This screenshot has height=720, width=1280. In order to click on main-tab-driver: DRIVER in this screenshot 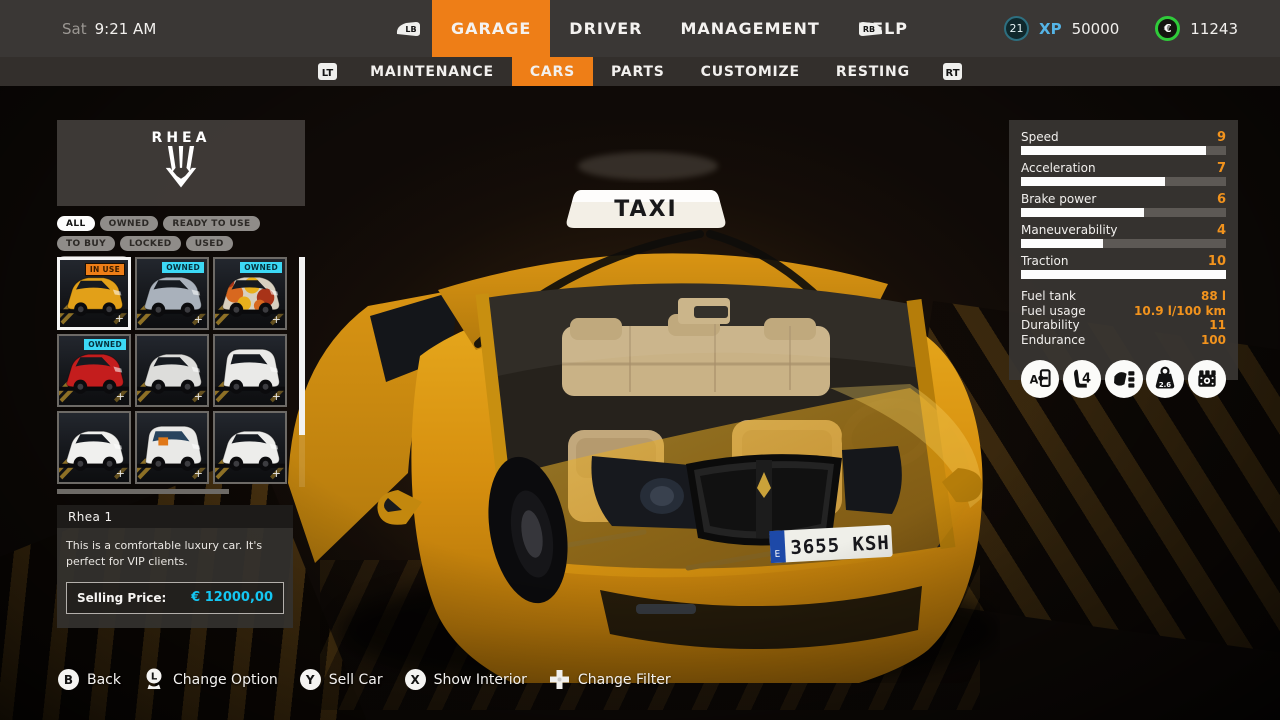, I will do `click(605, 28)`.